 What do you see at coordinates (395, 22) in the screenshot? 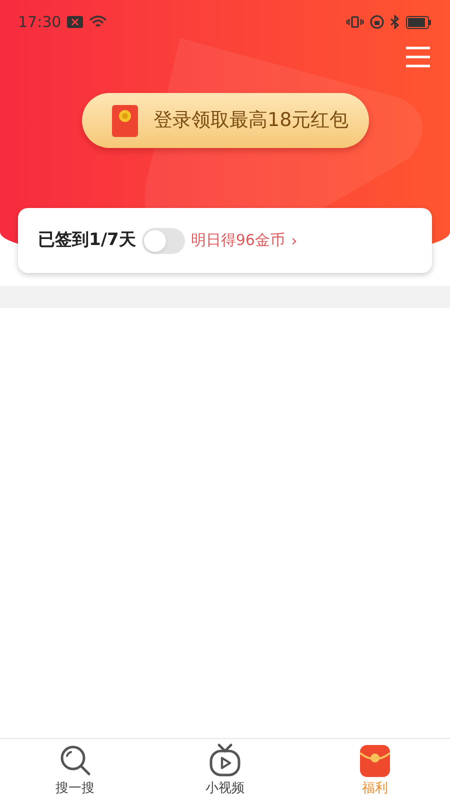
I see `bluetooth-icon` at bounding box center [395, 22].